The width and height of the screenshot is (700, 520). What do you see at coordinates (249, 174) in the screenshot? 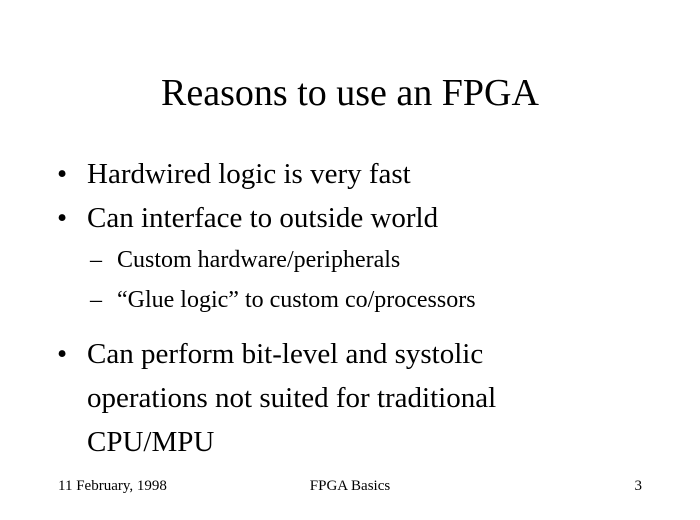
I see `bullet-text: Hardwired logic is very fast` at bounding box center [249, 174].